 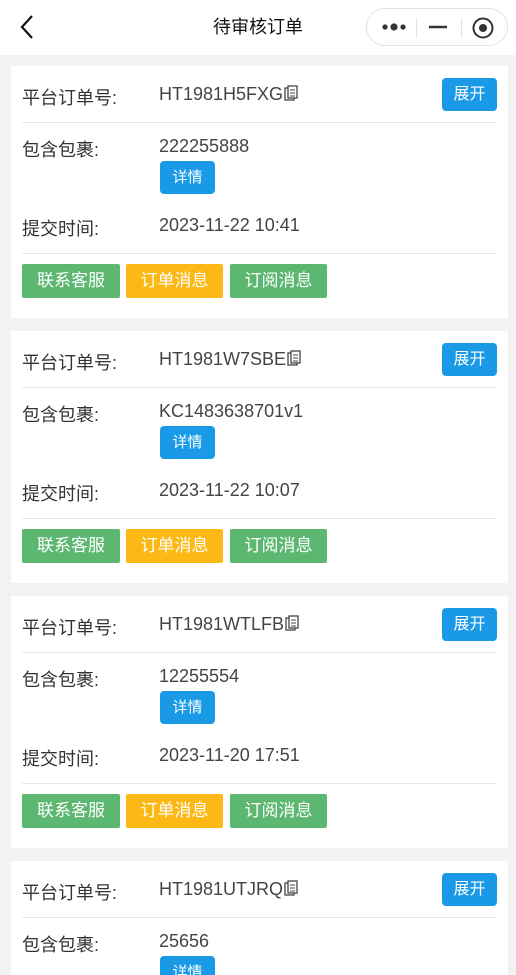 What do you see at coordinates (199, 676) in the screenshot?
I see `package-value: 12255554` at bounding box center [199, 676].